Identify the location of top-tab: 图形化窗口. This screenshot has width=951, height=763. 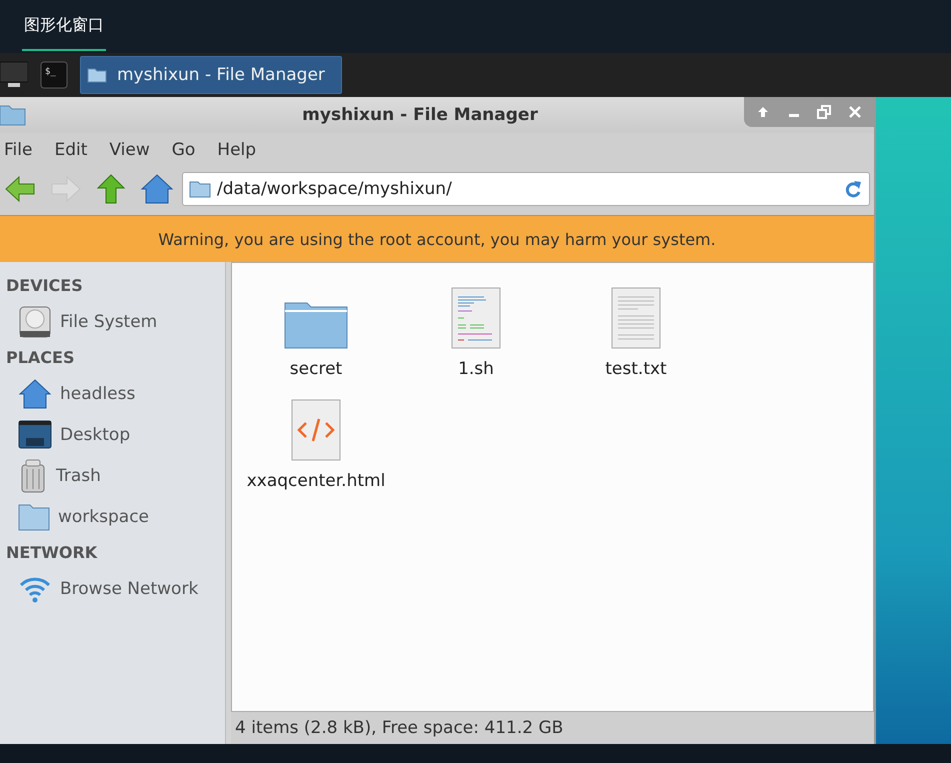
(64, 26).